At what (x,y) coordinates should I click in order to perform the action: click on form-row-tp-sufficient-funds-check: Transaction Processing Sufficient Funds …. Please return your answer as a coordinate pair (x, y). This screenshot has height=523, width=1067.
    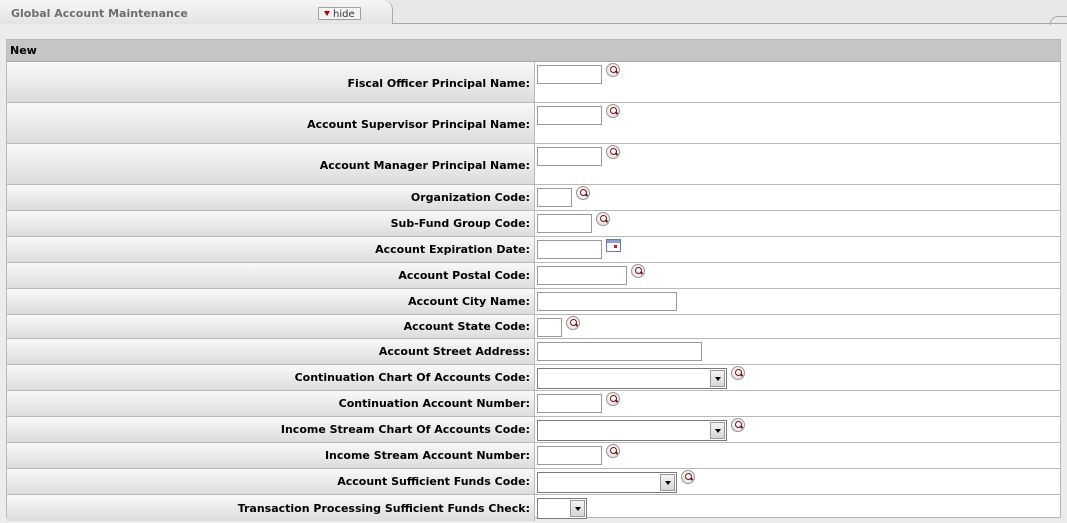
    Looking at the image, I should click on (533, 508).